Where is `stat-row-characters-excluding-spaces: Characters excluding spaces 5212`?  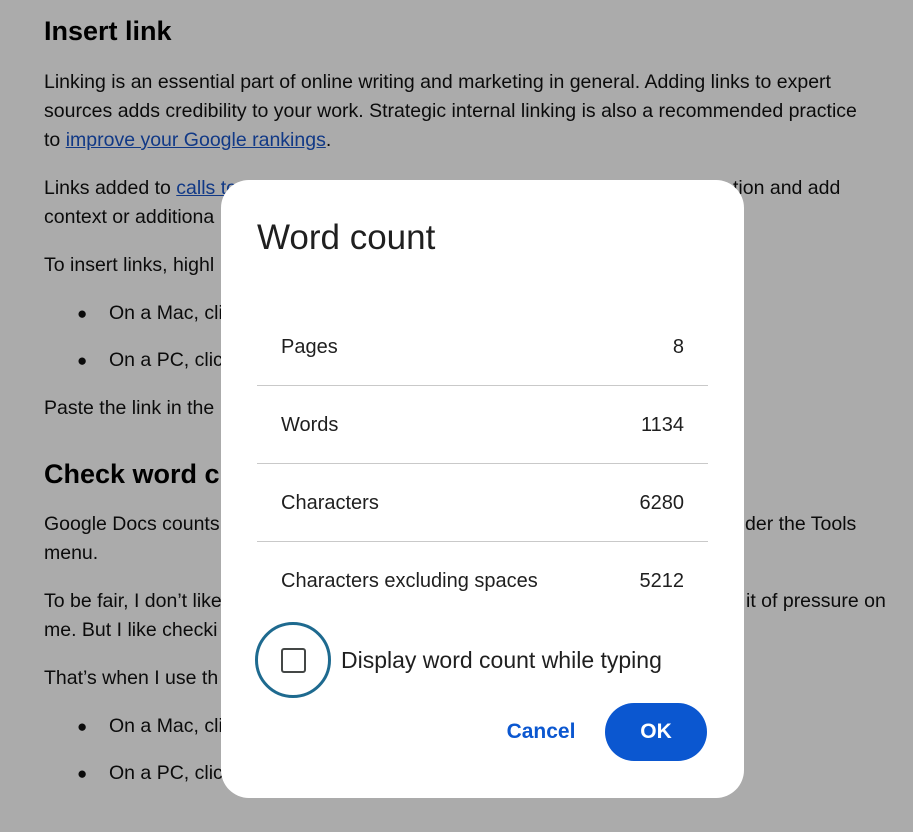 stat-row-characters-excluding-spaces: Characters excluding spaces 5212 is located at coordinates (482, 580).